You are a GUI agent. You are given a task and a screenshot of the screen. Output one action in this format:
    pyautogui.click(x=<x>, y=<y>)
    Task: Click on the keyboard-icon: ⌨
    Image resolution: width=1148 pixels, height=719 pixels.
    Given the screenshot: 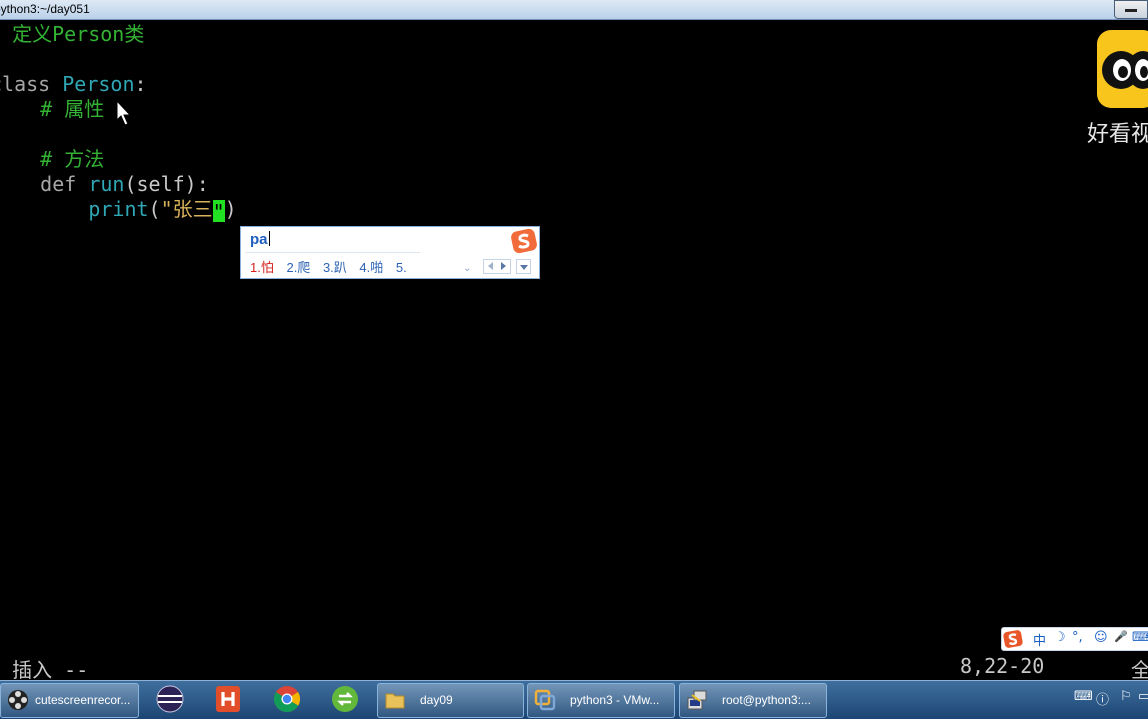 What is the action you would take?
    pyautogui.click(x=1140, y=637)
    